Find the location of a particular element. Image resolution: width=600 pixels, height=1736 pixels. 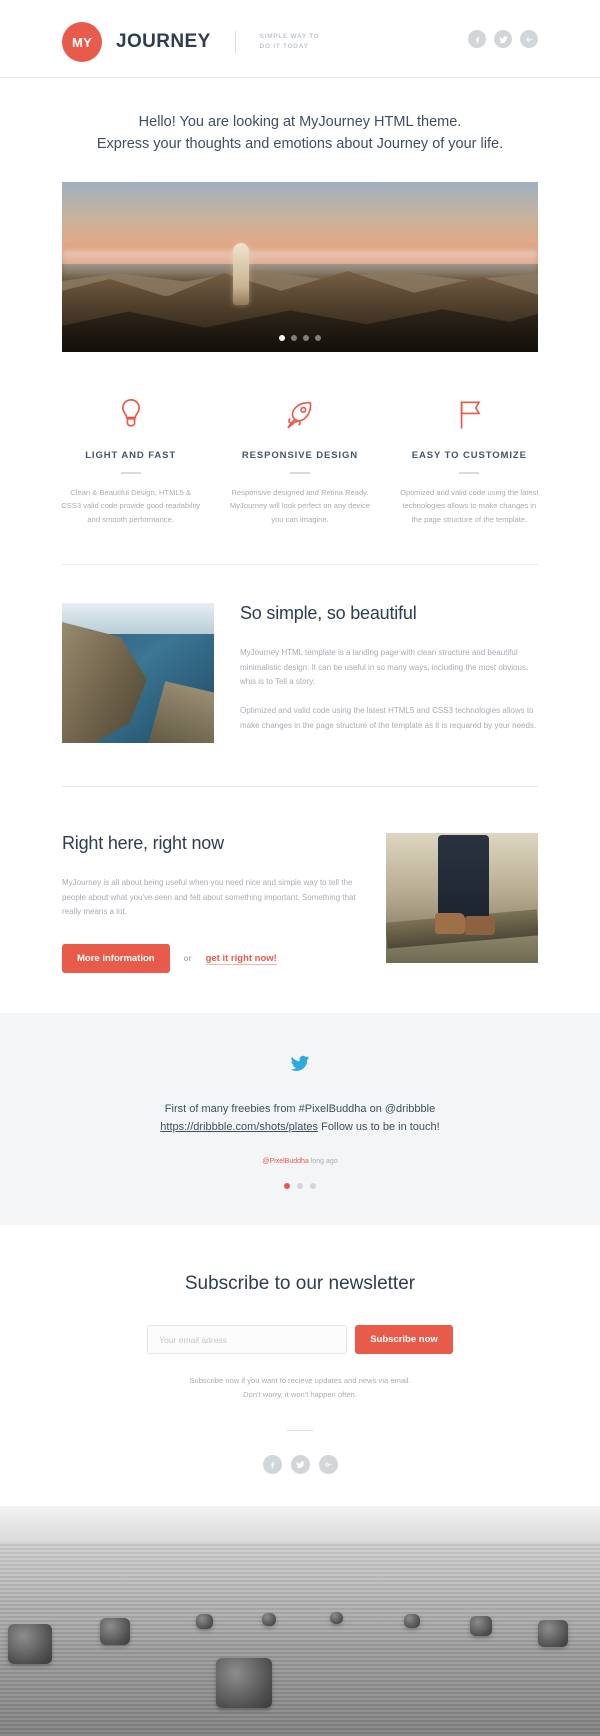

newsletter-form: Subscribe now is located at coordinates (300, 1340).